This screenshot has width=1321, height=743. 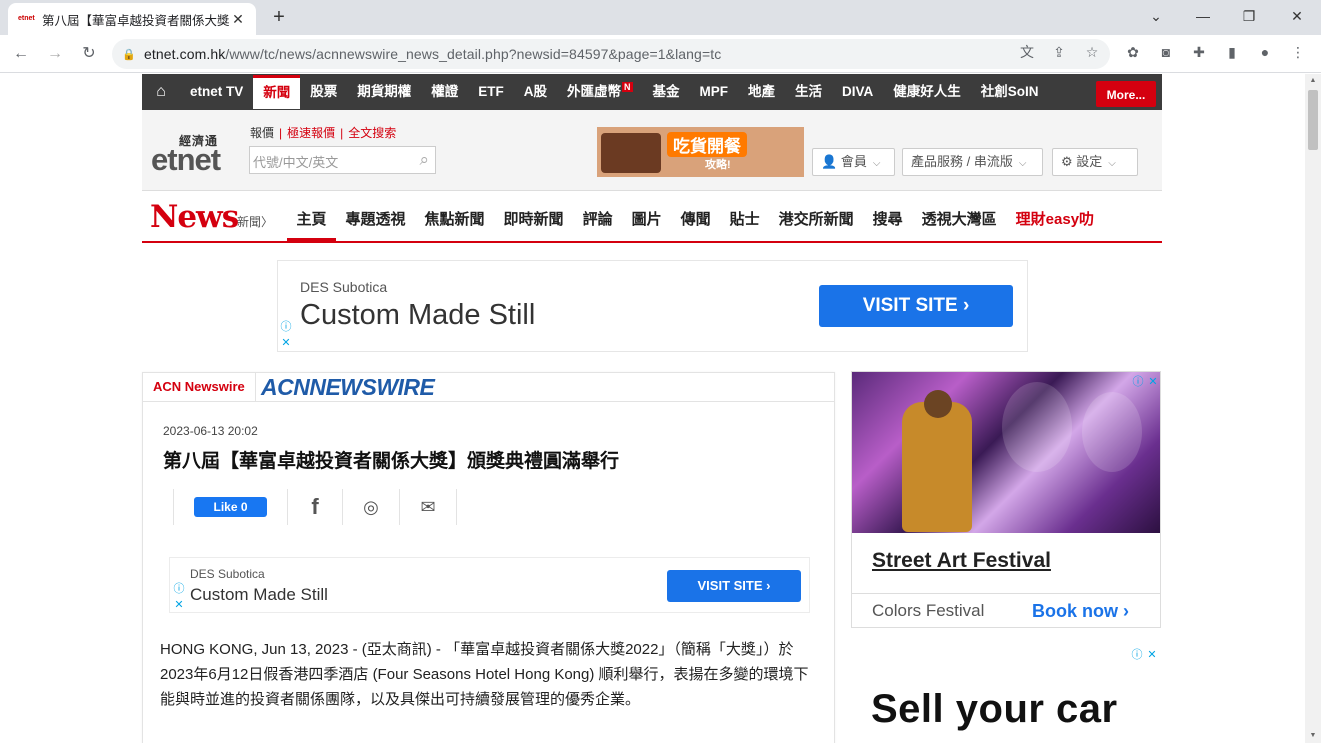 What do you see at coordinates (1298, 52) in the screenshot?
I see `menu-icon: ⋮` at bounding box center [1298, 52].